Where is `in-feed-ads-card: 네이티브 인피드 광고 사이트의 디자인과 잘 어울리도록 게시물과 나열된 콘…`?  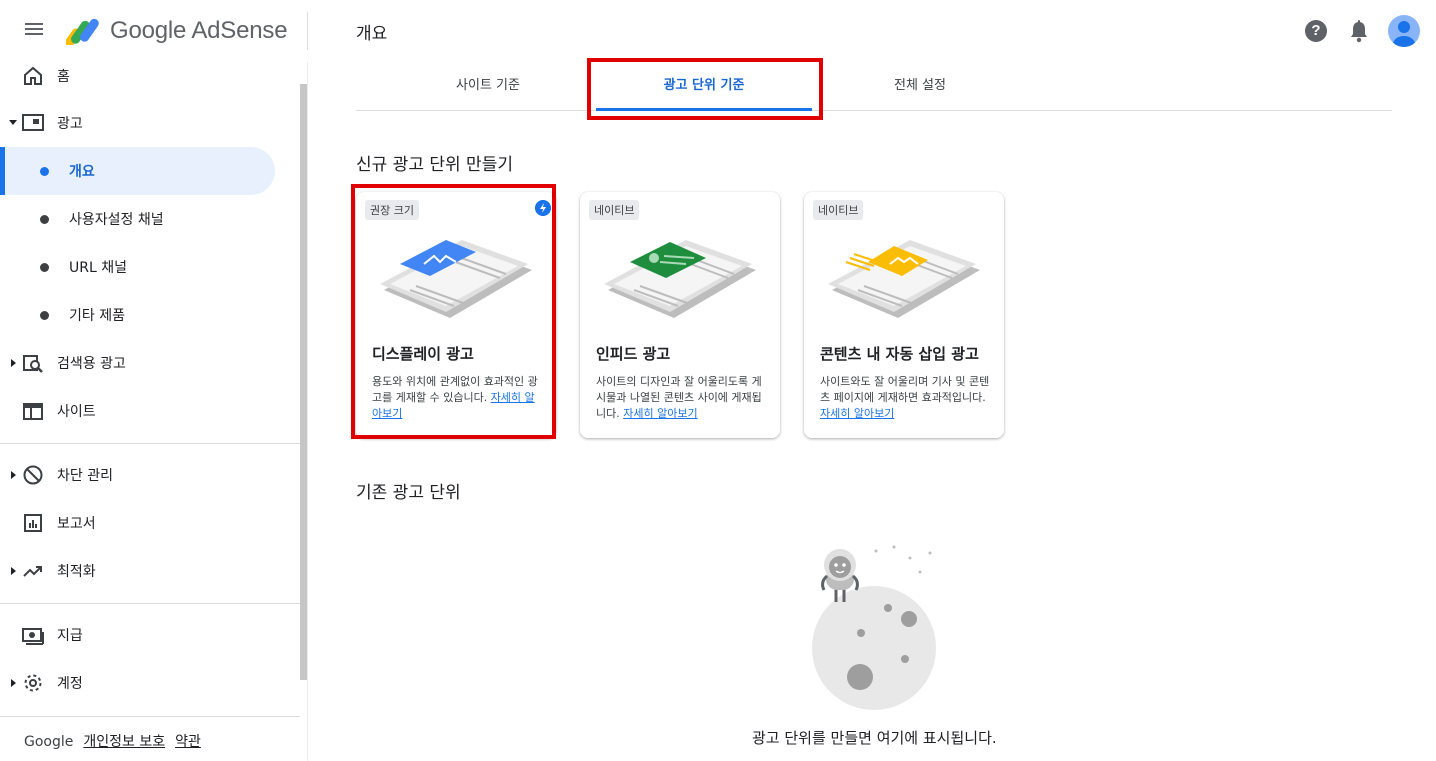 in-feed-ads-card: 네이티브 인피드 광고 사이트의 디자인과 잘 어울리도록 게시물과 나열된 콘… is located at coordinates (680, 315).